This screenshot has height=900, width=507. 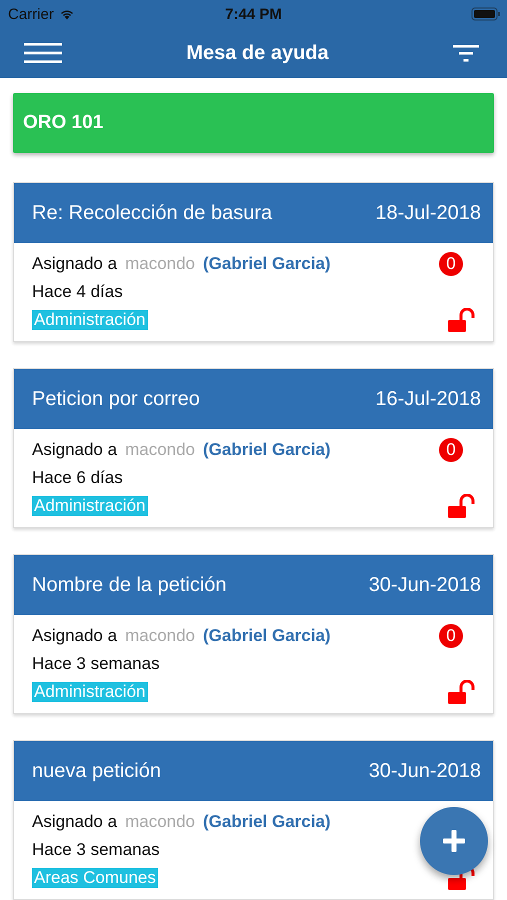 What do you see at coordinates (428, 213) in the screenshot?
I see `ticket-date: 18-Jul-2018` at bounding box center [428, 213].